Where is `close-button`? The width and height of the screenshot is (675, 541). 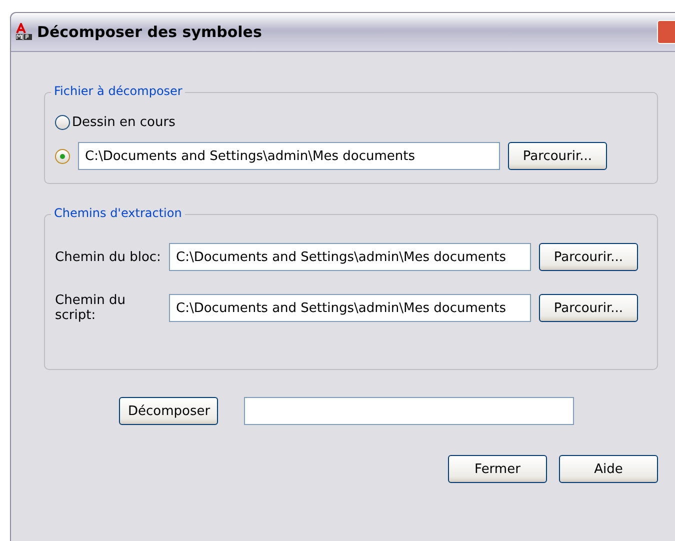
close-button is located at coordinates (666, 32).